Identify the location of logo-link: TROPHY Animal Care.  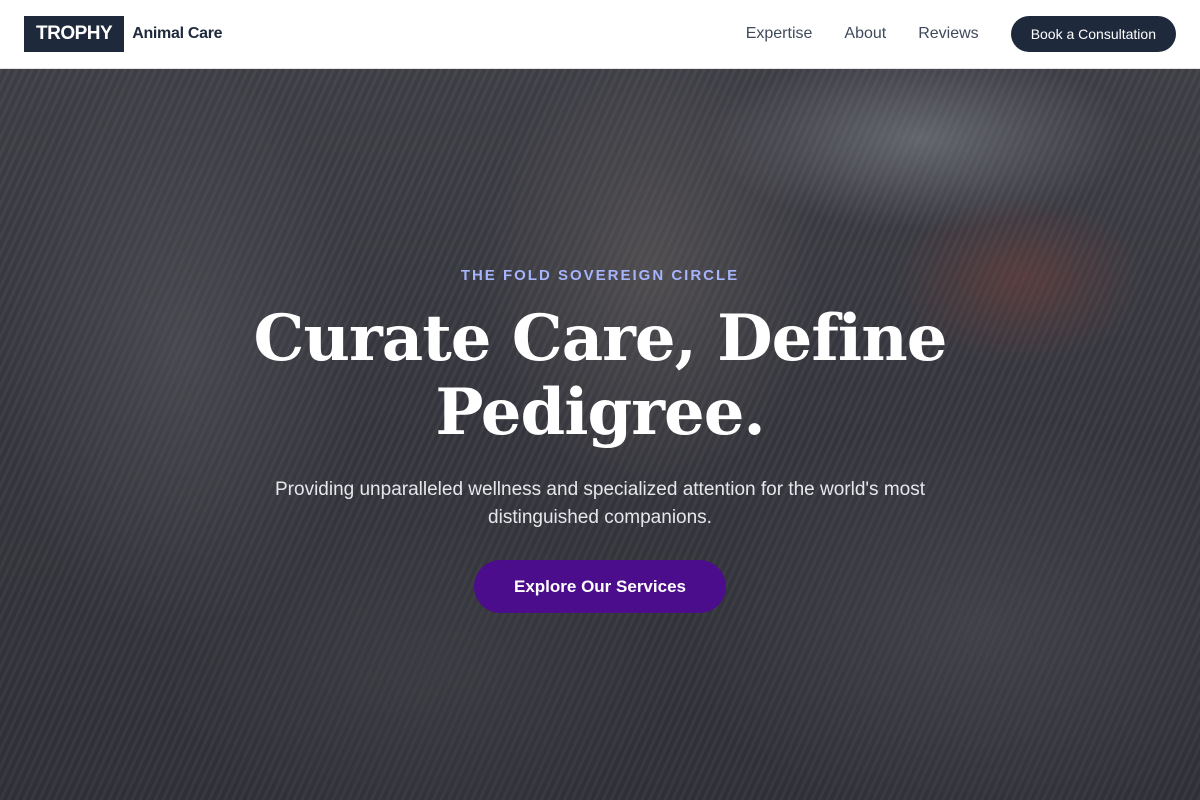
(123, 34).